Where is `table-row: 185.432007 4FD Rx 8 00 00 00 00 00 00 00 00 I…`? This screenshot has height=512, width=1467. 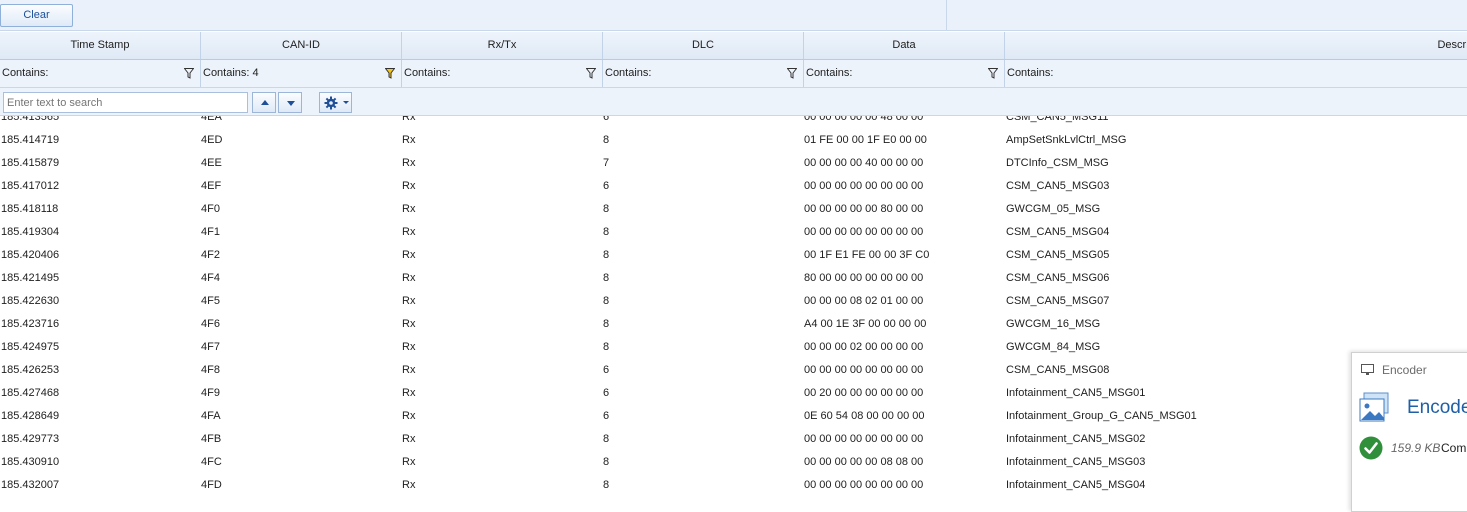 table-row: 185.432007 4FD Rx 8 00 00 00 00 00 00 00 00 I… is located at coordinates (733, 485).